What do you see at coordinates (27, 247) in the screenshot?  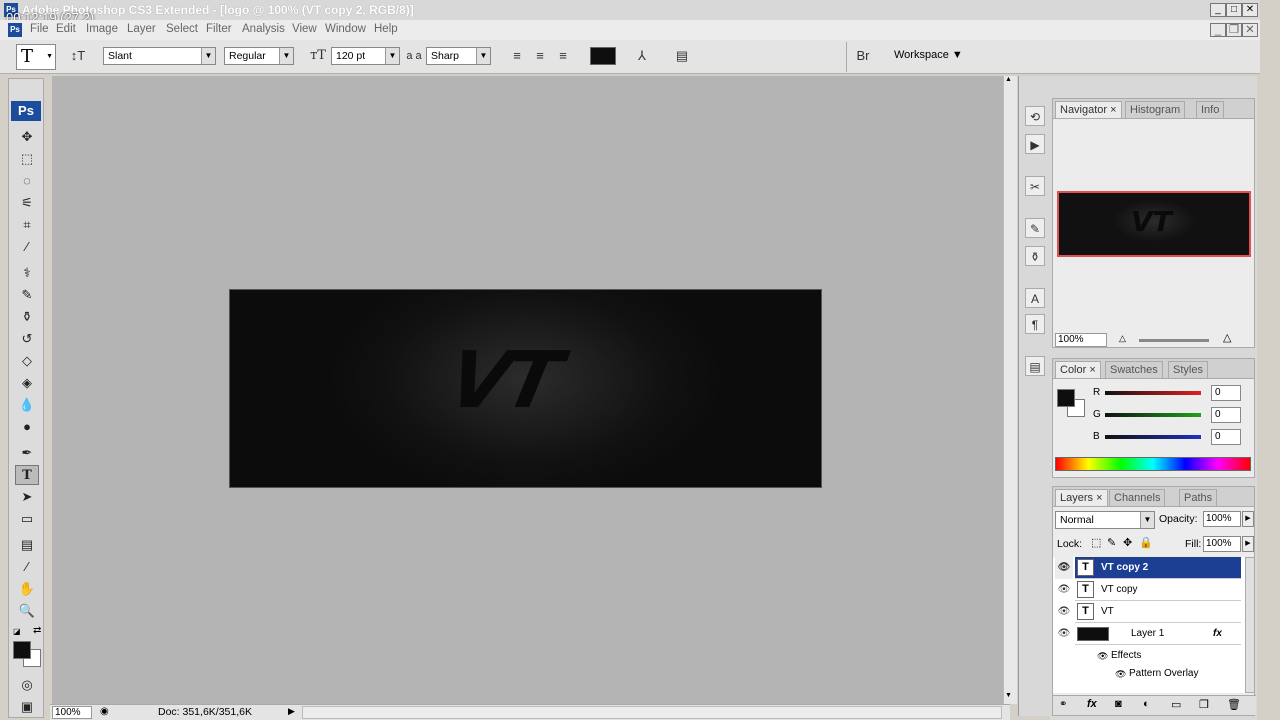 I see `slice-tool-icon: ⁄` at bounding box center [27, 247].